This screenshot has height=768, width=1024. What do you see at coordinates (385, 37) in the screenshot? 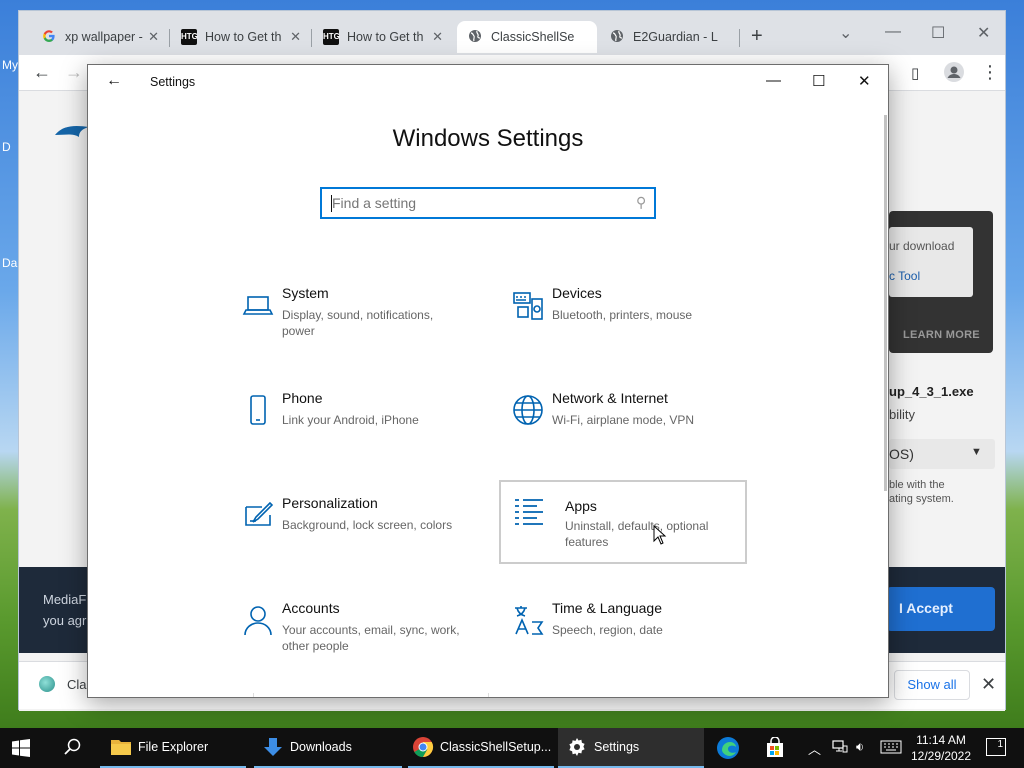
I see `tab-title: How to Get th` at bounding box center [385, 37].